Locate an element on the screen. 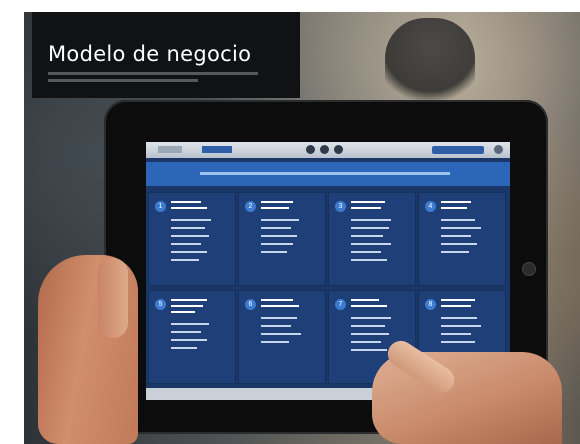 Image resolution: width=580 pixels, height=444 pixels. cell-number: 3 is located at coordinates (340, 206).